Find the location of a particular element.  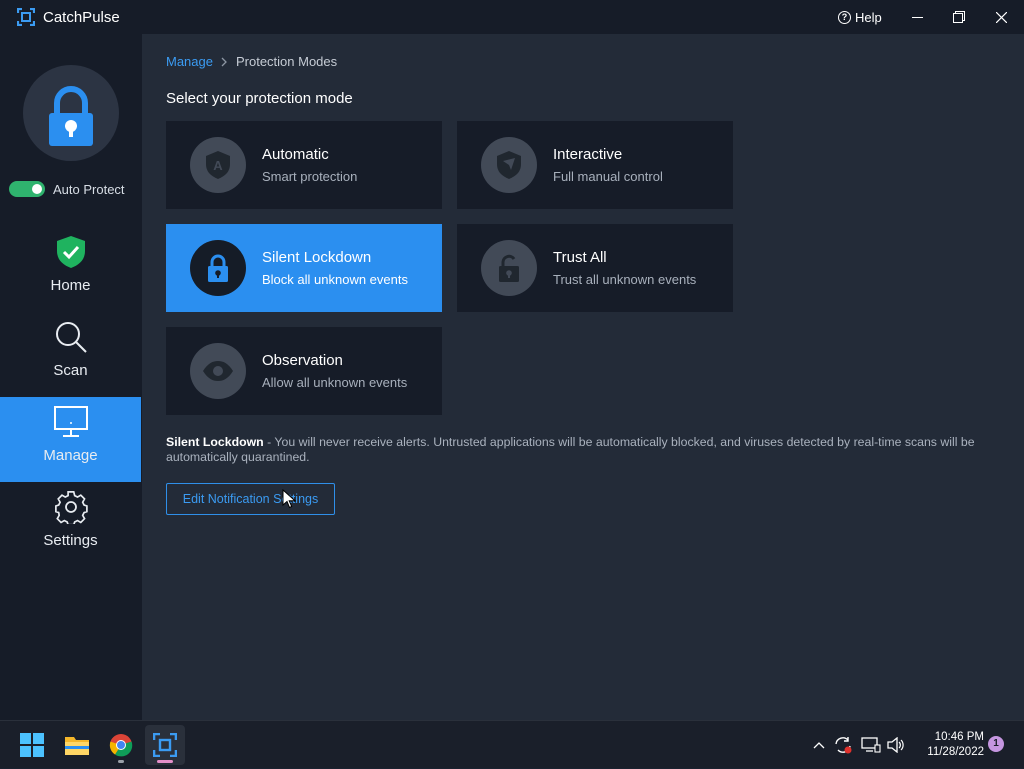

speaker-icon is located at coordinates (895, 745).